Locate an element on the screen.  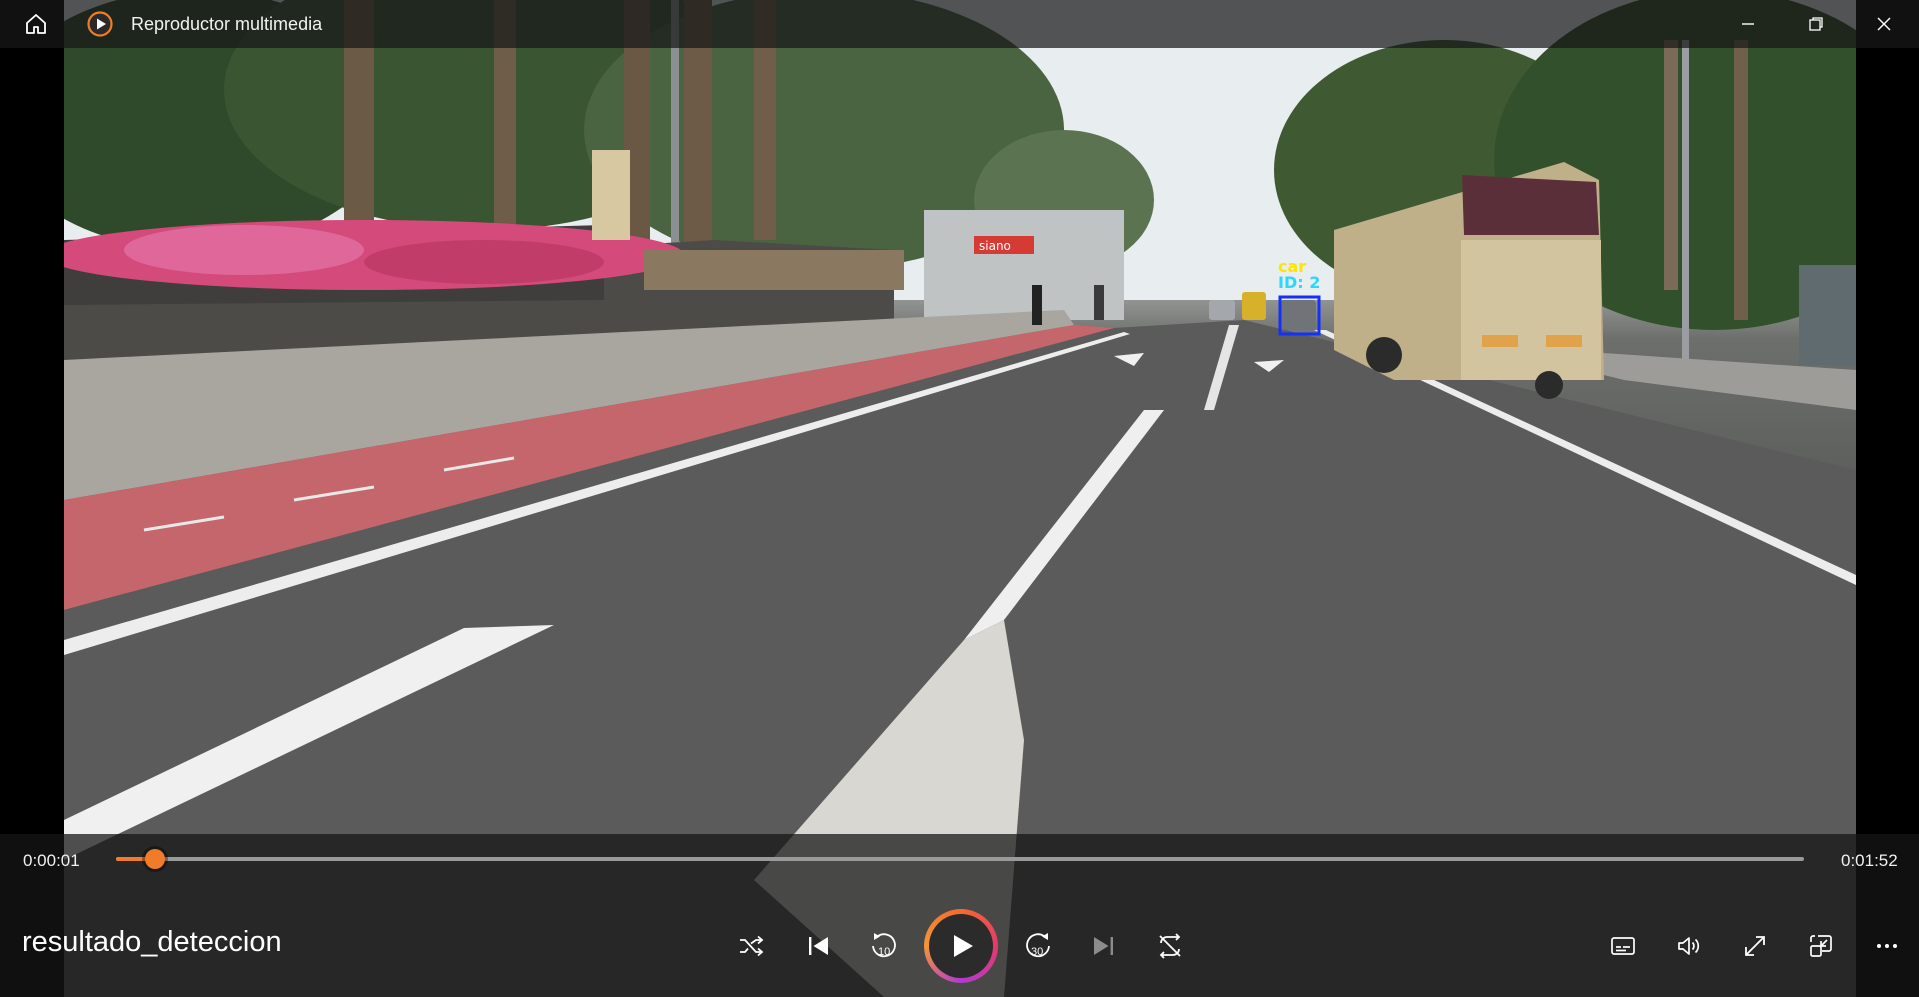
forward-seconds: 30 is located at coordinates (1037, 952).